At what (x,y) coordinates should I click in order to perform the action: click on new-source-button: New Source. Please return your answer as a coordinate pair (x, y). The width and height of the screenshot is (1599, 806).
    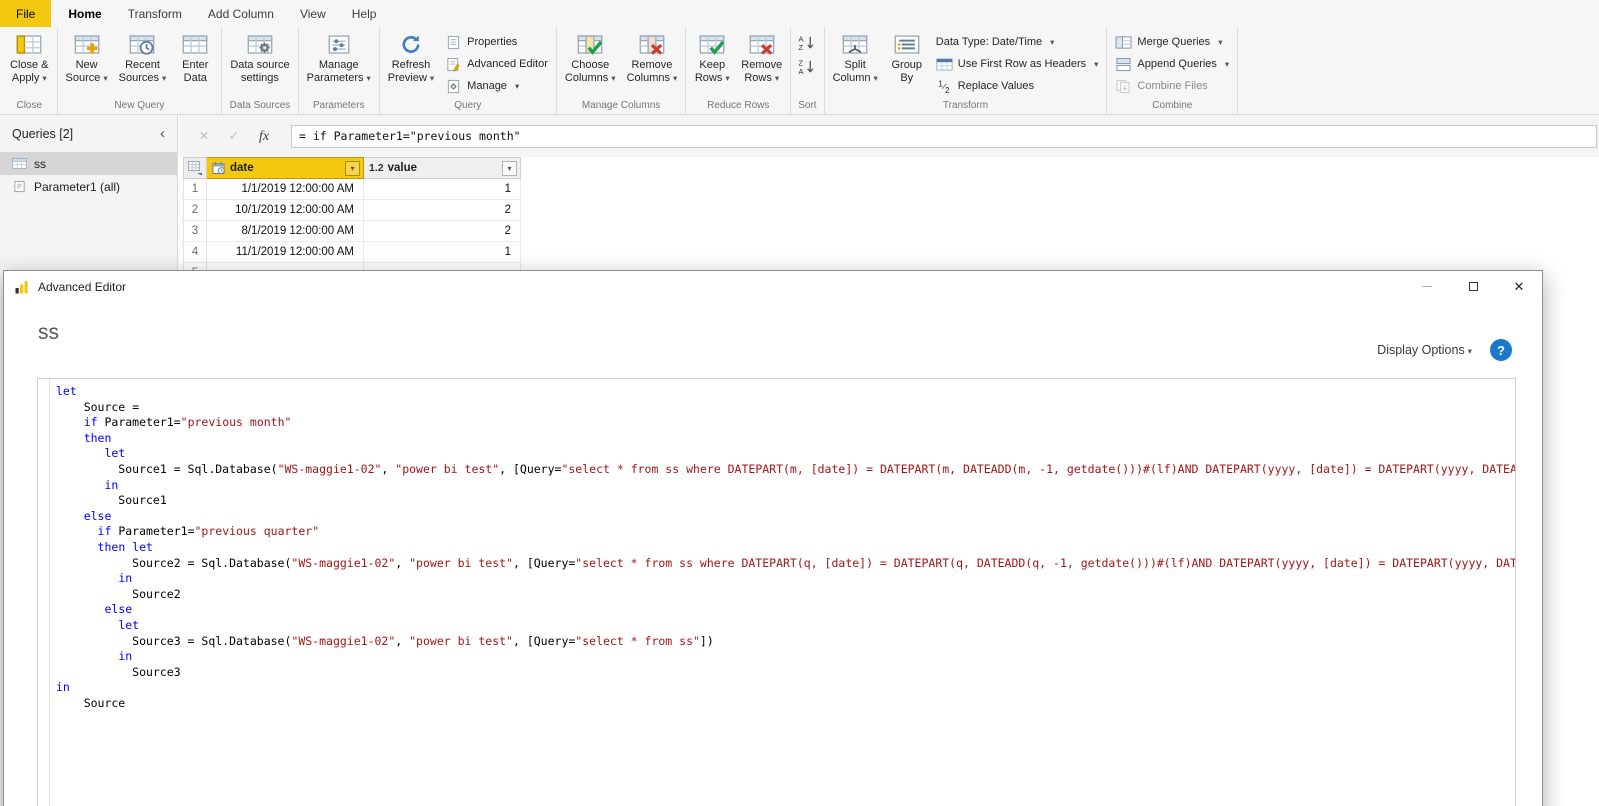
    Looking at the image, I should click on (87, 57).